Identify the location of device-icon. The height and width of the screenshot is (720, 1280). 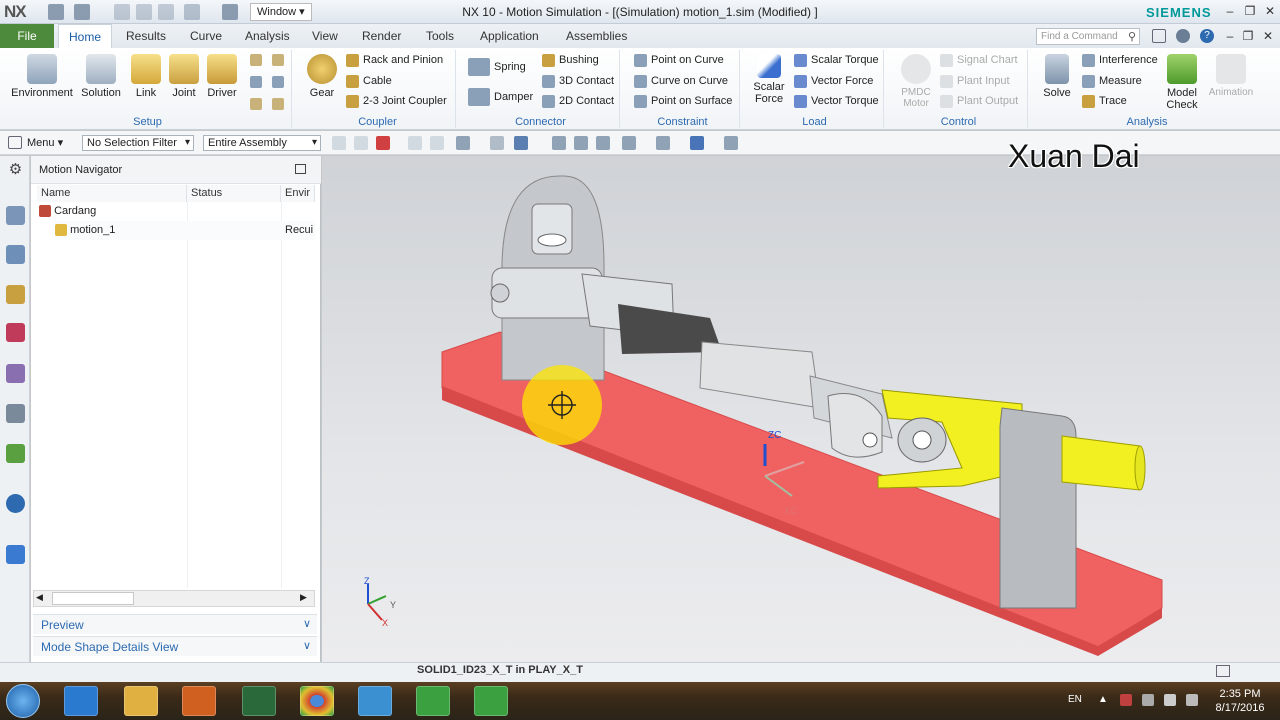
(1148, 700).